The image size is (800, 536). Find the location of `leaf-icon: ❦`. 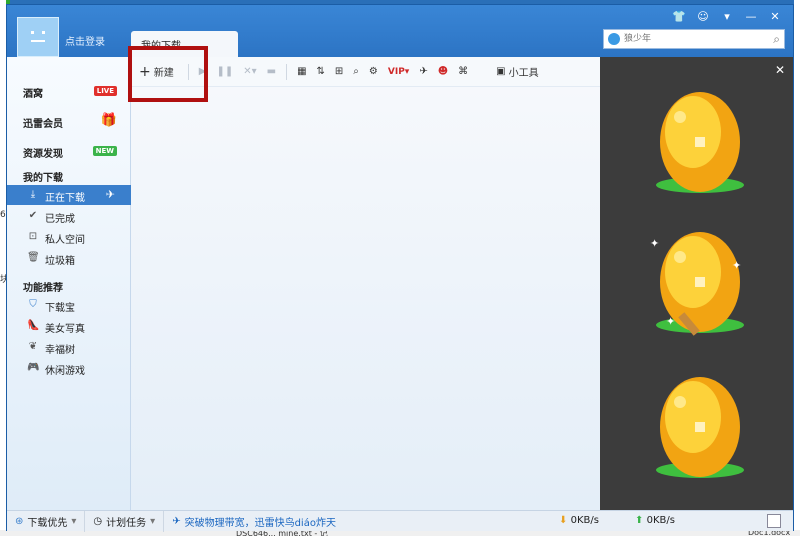

leaf-icon: ❦ is located at coordinates (33, 346).